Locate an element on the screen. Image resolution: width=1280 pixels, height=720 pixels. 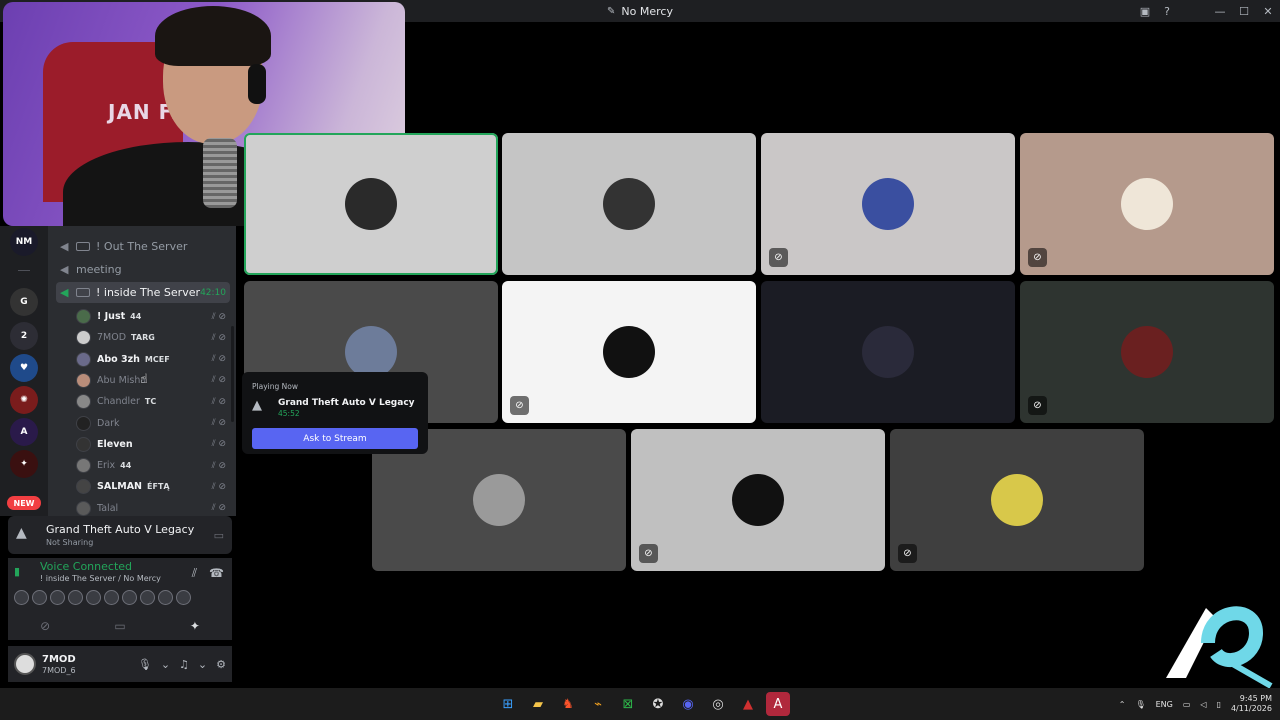
xbox-icon: ⊠ is located at coordinates (628, 704).